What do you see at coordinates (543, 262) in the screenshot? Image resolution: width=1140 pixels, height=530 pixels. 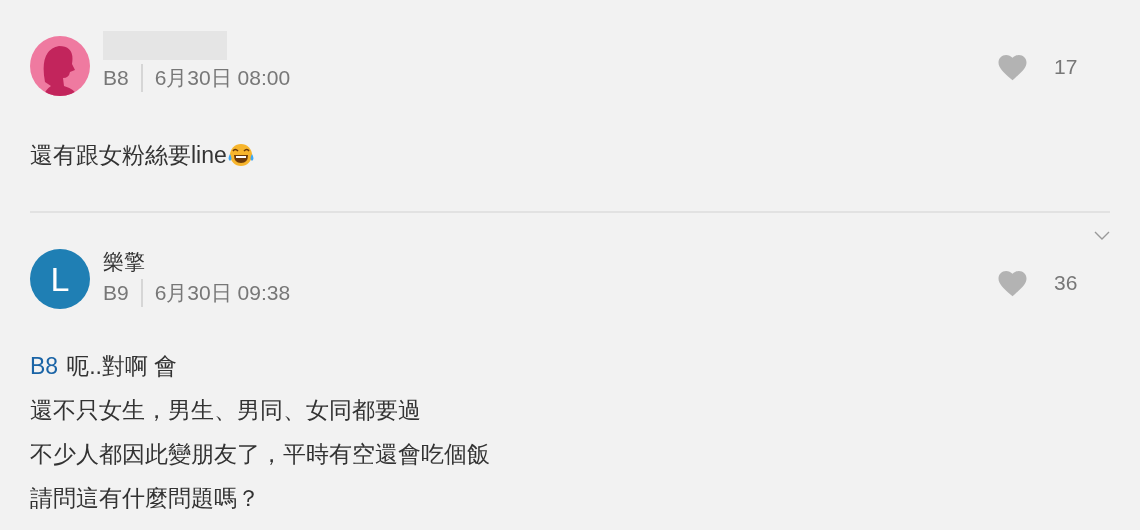 I see `author-name: 樂擎` at bounding box center [543, 262].